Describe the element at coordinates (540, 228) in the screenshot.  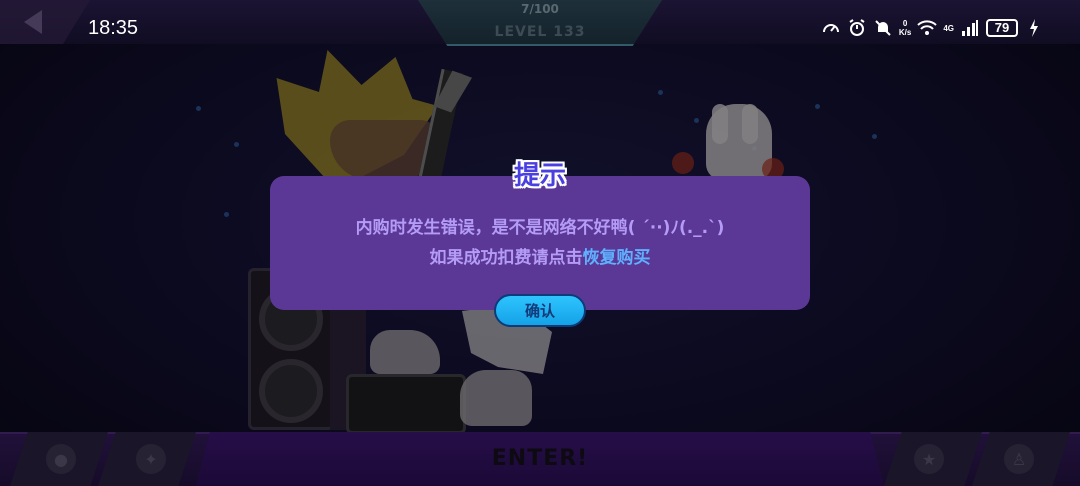
I see `dialog-message: 内购时发生错误，是不是网络不好鸭( ´··)ﾉ(._.`)` at that location.